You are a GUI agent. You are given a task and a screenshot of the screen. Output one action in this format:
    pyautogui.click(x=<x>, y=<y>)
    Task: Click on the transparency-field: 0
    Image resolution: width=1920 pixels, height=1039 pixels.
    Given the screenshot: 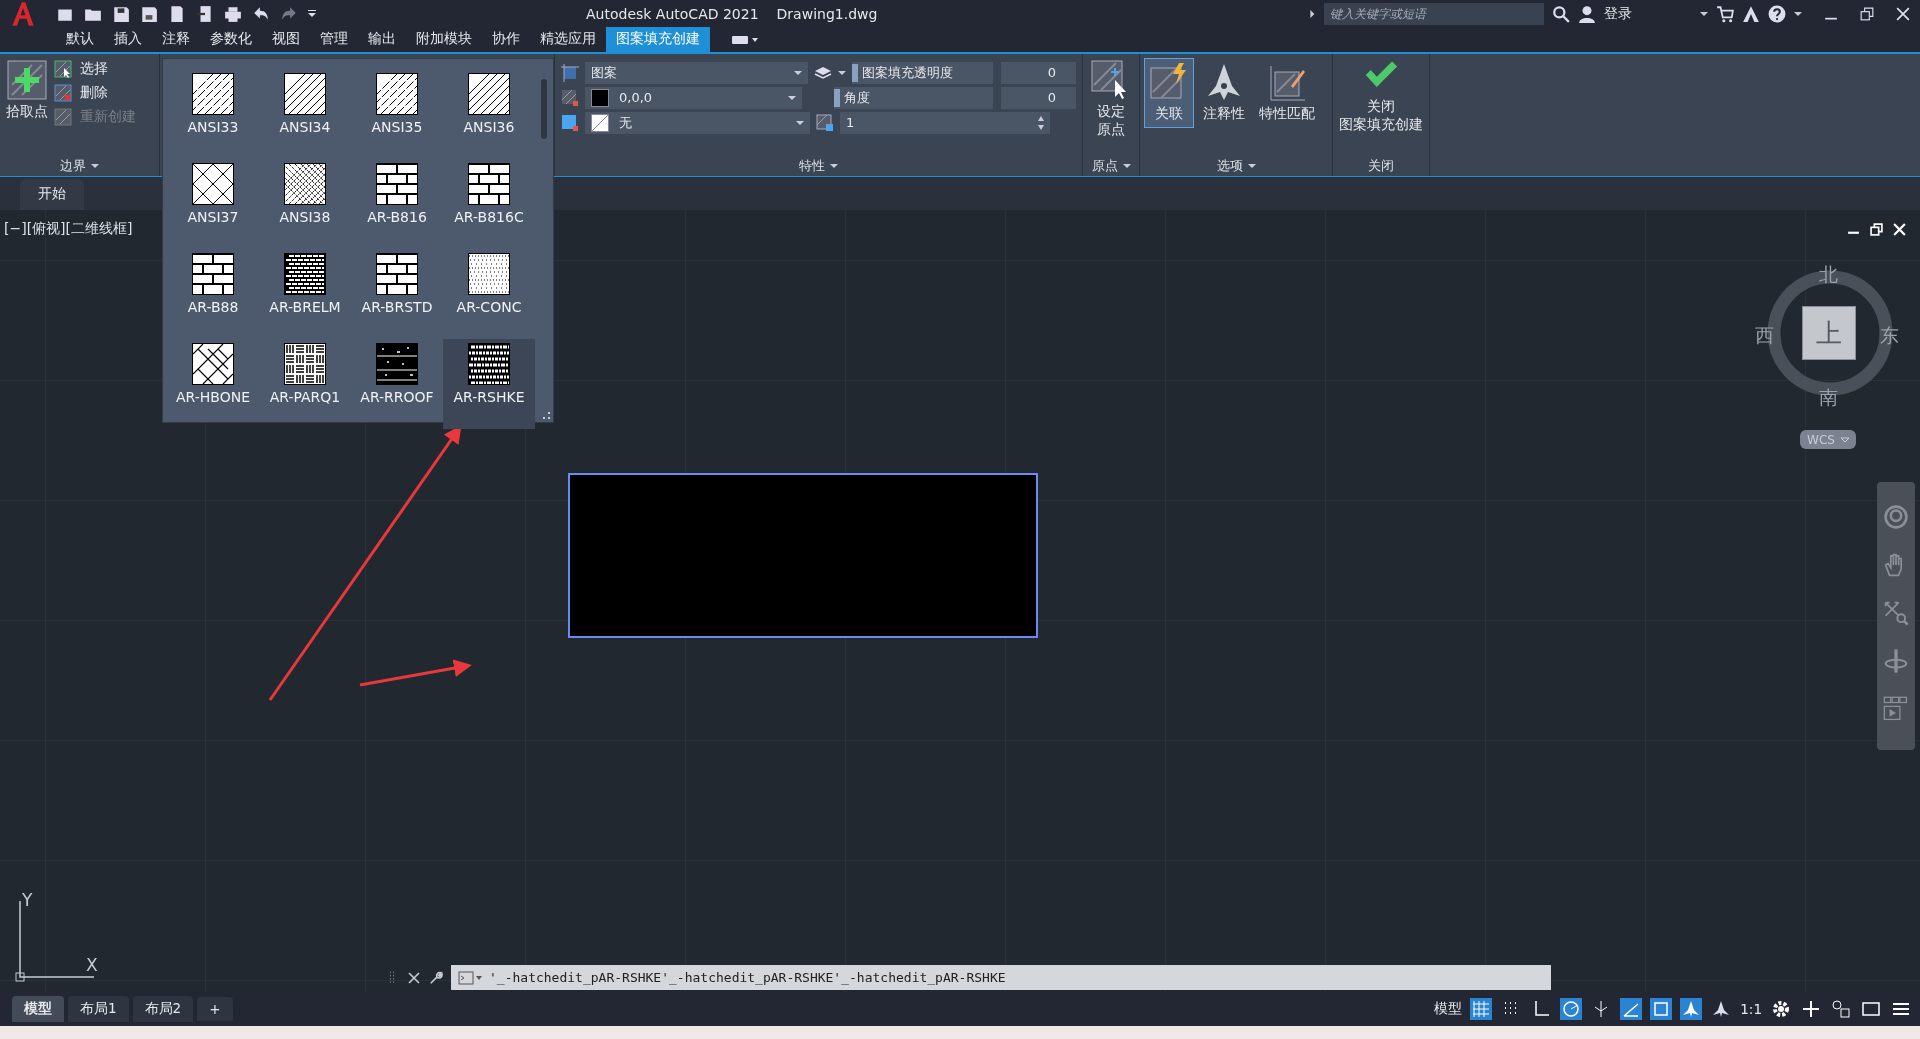 What is the action you would take?
    pyautogui.click(x=1038, y=72)
    